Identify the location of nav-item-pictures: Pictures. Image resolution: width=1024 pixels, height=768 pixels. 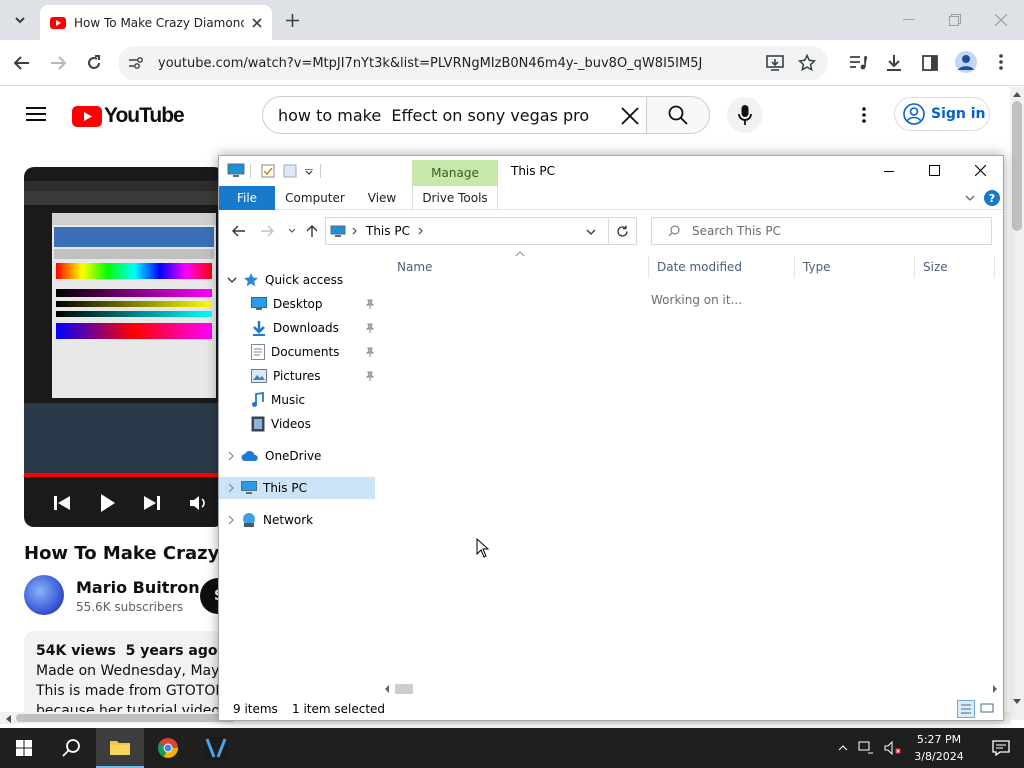
(314, 376).